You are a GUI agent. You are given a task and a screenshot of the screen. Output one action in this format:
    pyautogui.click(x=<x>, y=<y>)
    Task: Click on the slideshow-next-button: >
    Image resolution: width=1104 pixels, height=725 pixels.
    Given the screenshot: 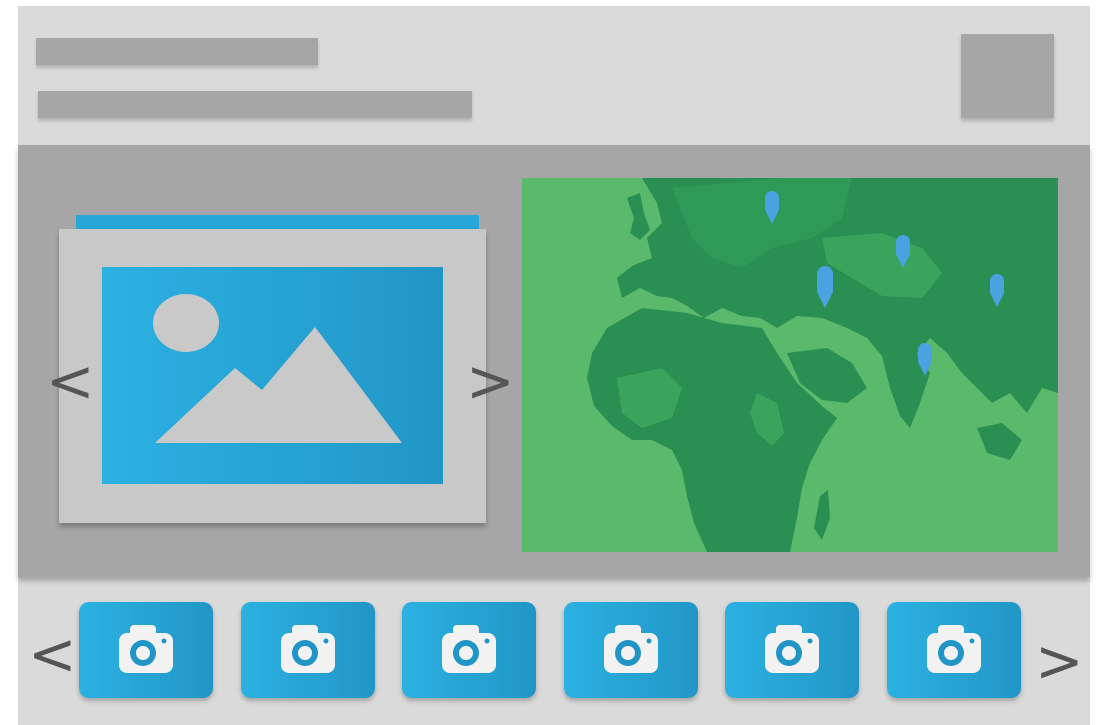 What is the action you would take?
    pyautogui.click(x=490, y=381)
    